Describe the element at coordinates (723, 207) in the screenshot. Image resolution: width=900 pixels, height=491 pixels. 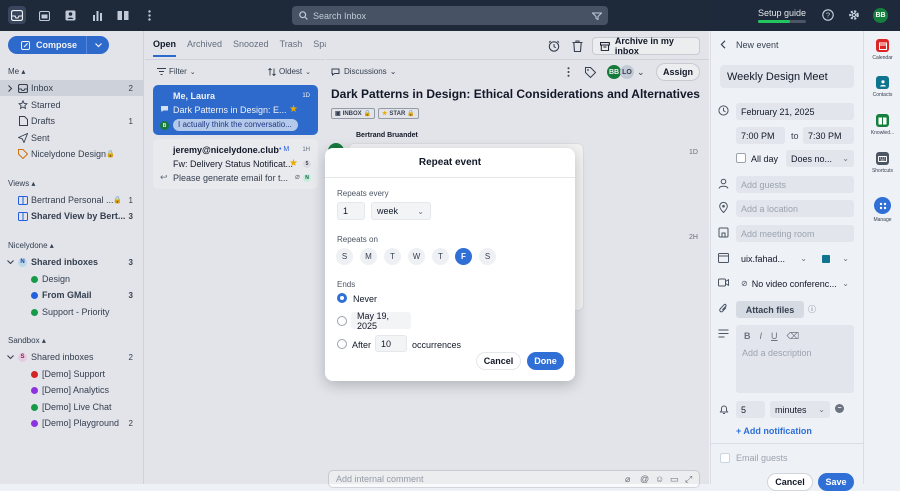
I see `location-pin-icon` at that location.